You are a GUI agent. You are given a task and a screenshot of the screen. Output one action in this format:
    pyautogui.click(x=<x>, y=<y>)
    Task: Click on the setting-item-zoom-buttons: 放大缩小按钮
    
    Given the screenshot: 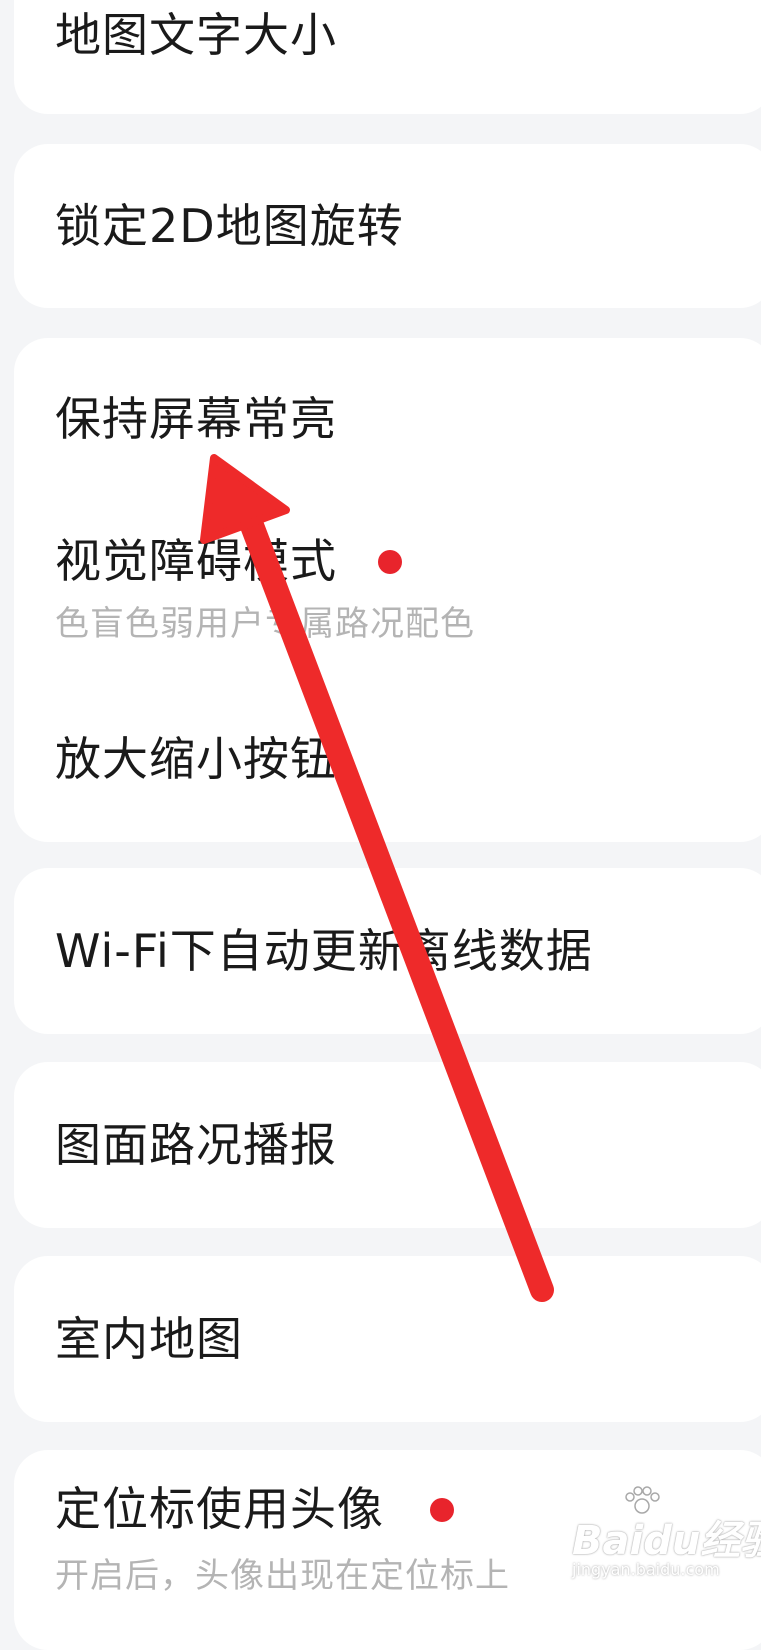 What is the action you would take?
    pyautogui.click(x=387, y=754)
    